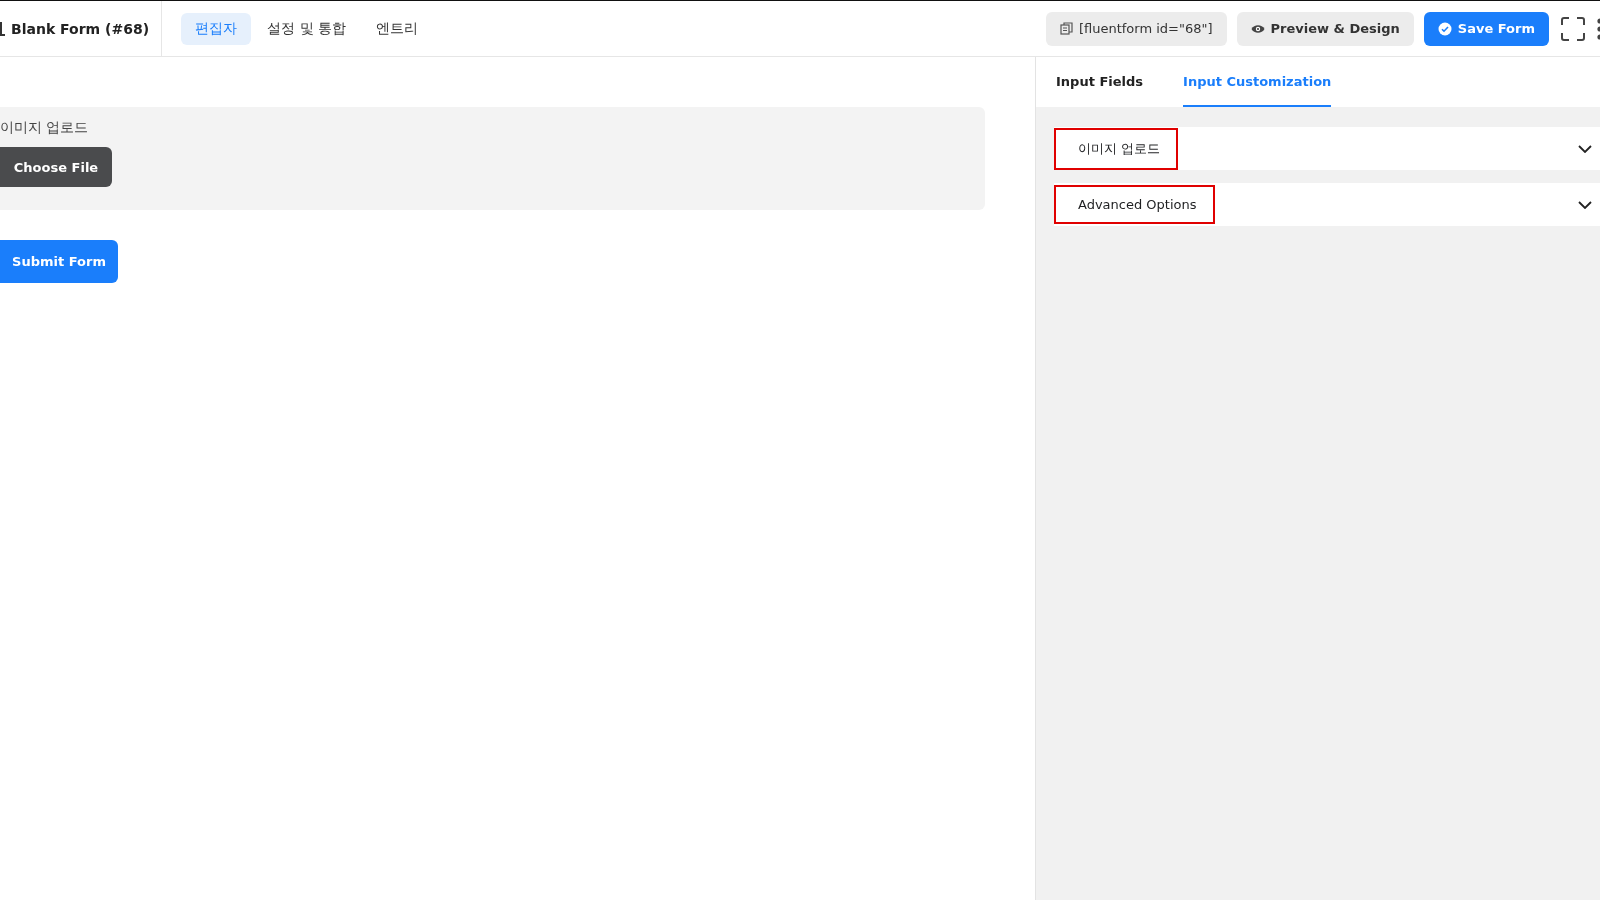 This screenshot has height=900, width=1600. Describe the element at coordinates (1327, 148) in the screenshot. I see `accordion-header: 이미지 업로드` at that location.